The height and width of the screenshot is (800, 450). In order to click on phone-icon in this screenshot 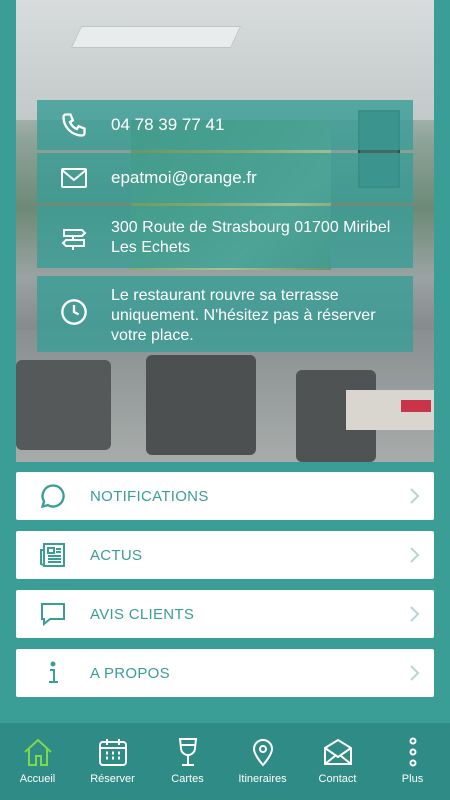, I will do `click(74, 125)`.